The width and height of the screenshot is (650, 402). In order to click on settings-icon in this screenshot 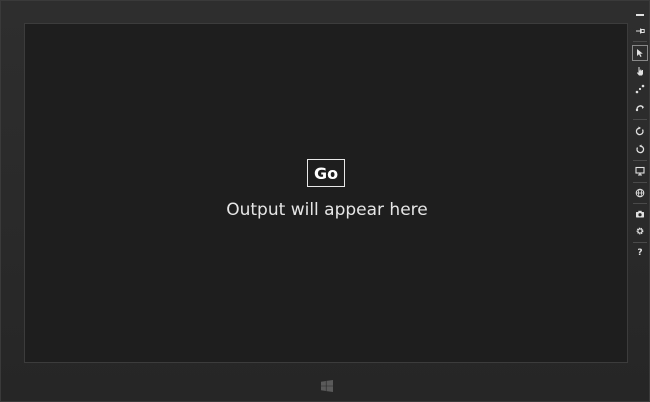, I will do `click(640, 231)`.